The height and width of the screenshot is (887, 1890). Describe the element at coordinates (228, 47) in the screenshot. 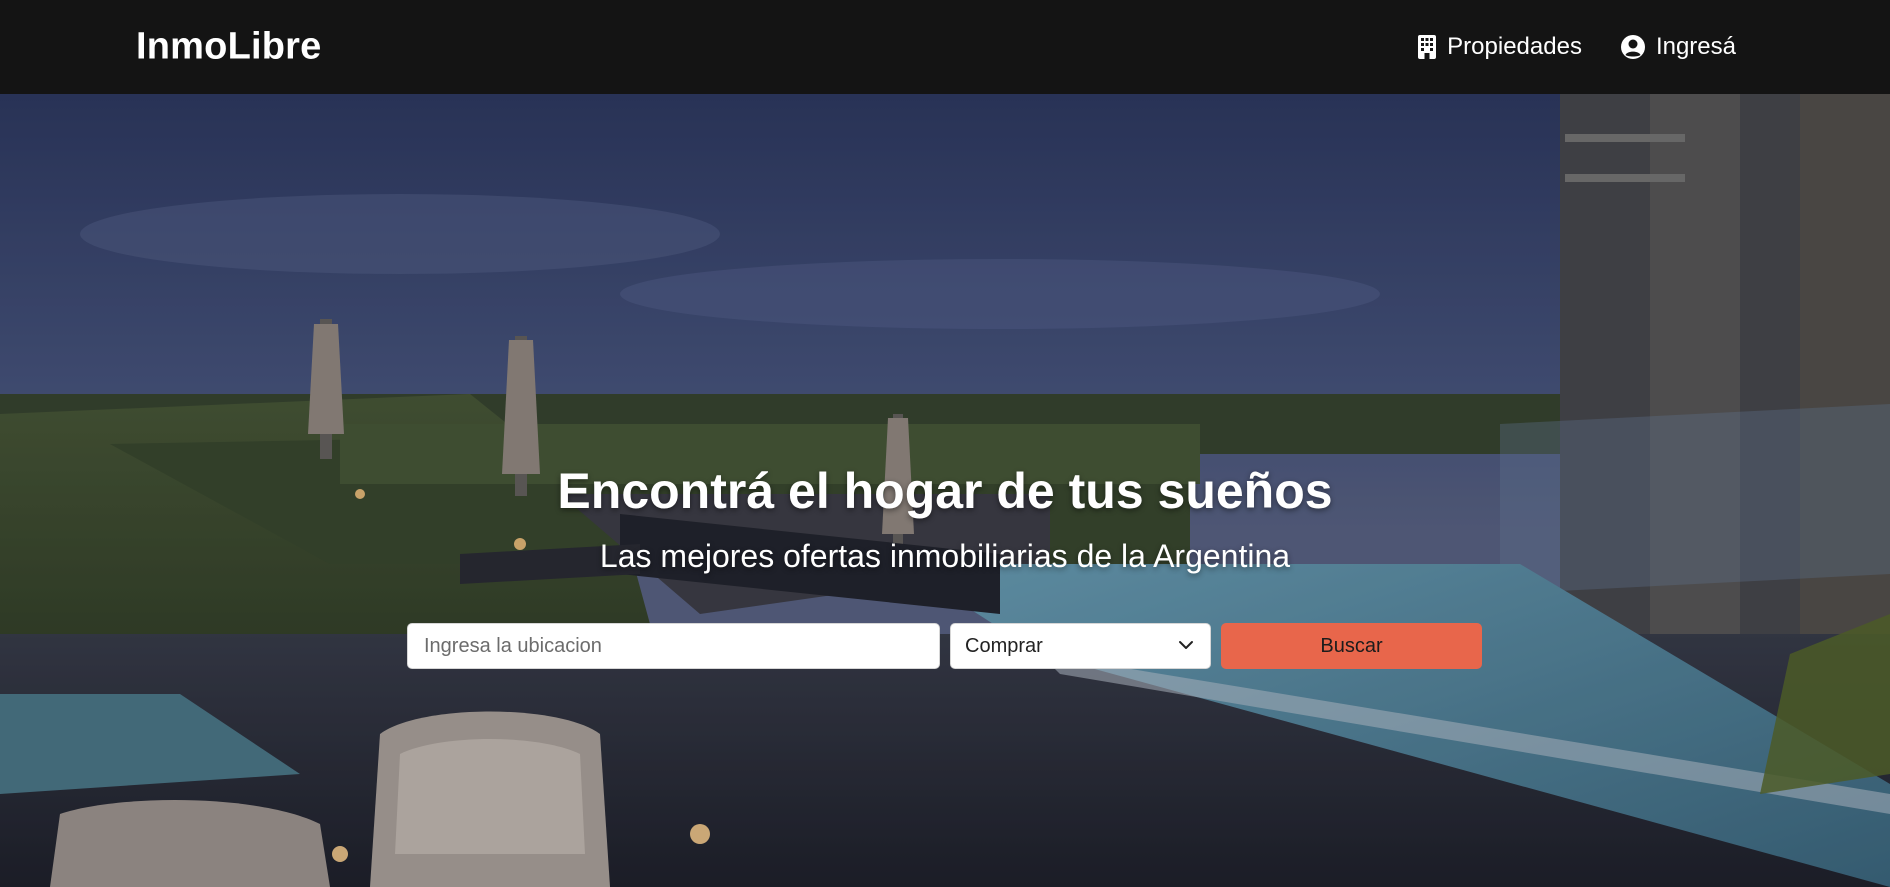

I see `brand-logo: InmoLibre` at that location.